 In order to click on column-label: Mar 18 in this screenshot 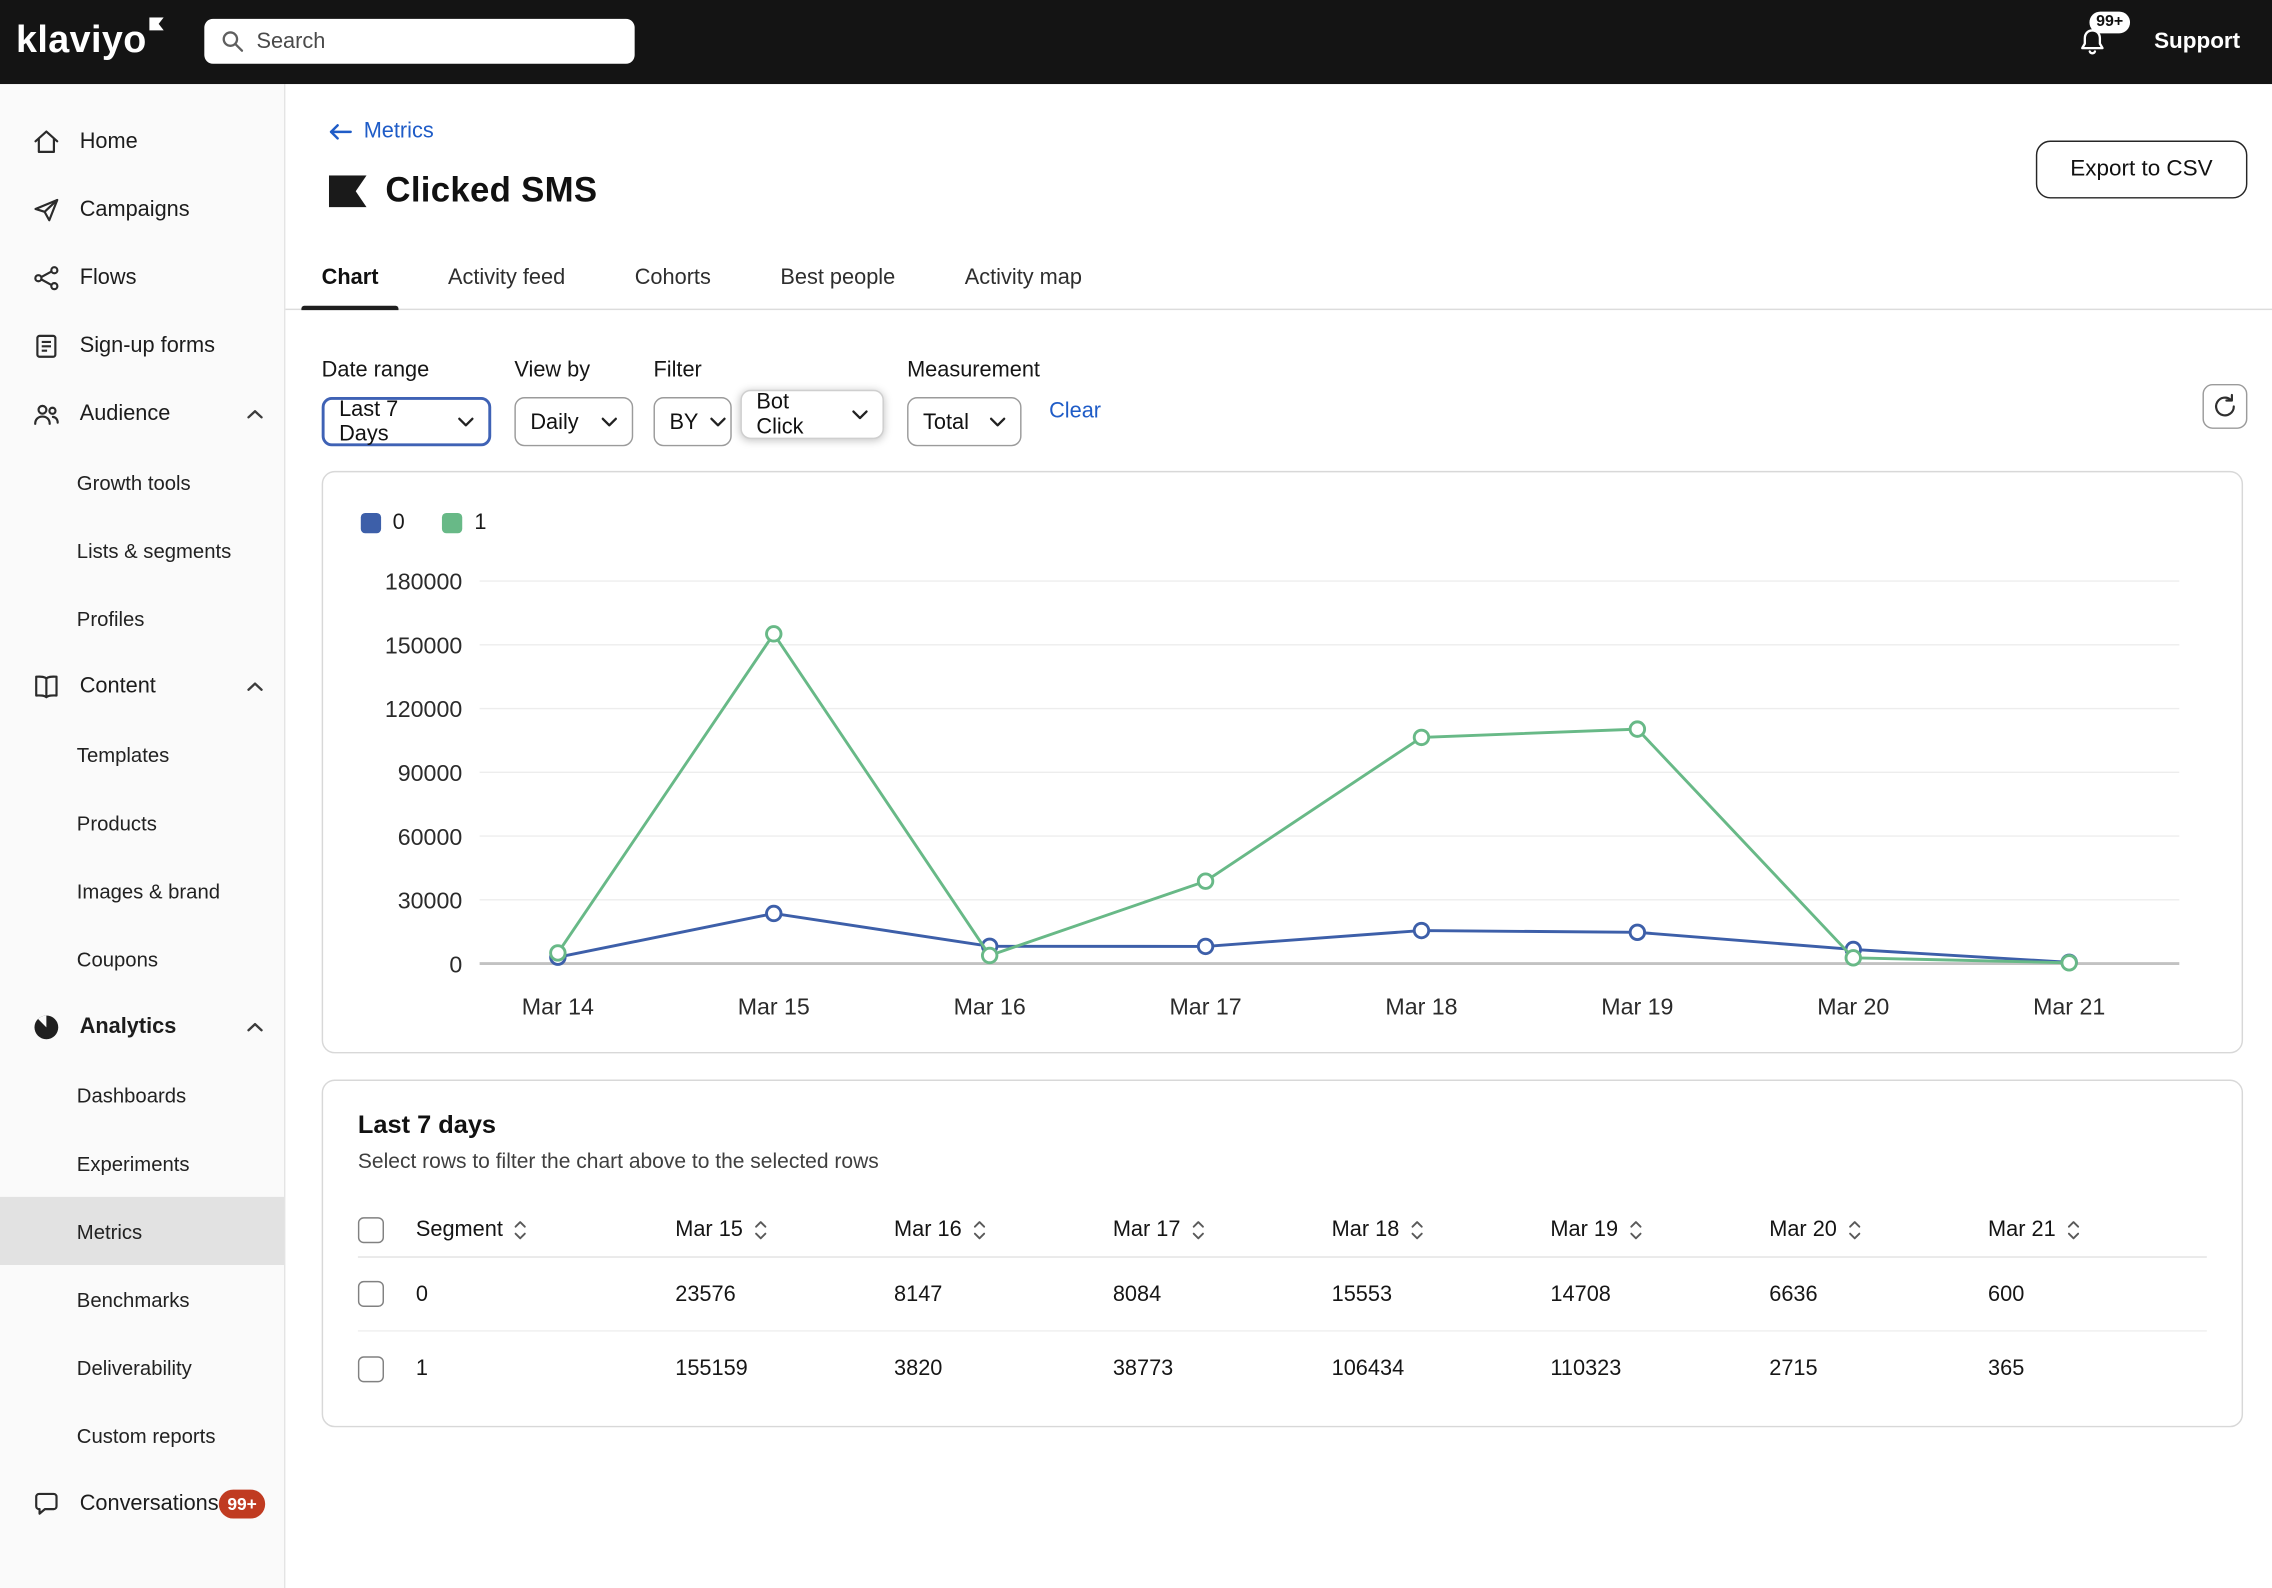, I will do `click(1365, 1229)`.